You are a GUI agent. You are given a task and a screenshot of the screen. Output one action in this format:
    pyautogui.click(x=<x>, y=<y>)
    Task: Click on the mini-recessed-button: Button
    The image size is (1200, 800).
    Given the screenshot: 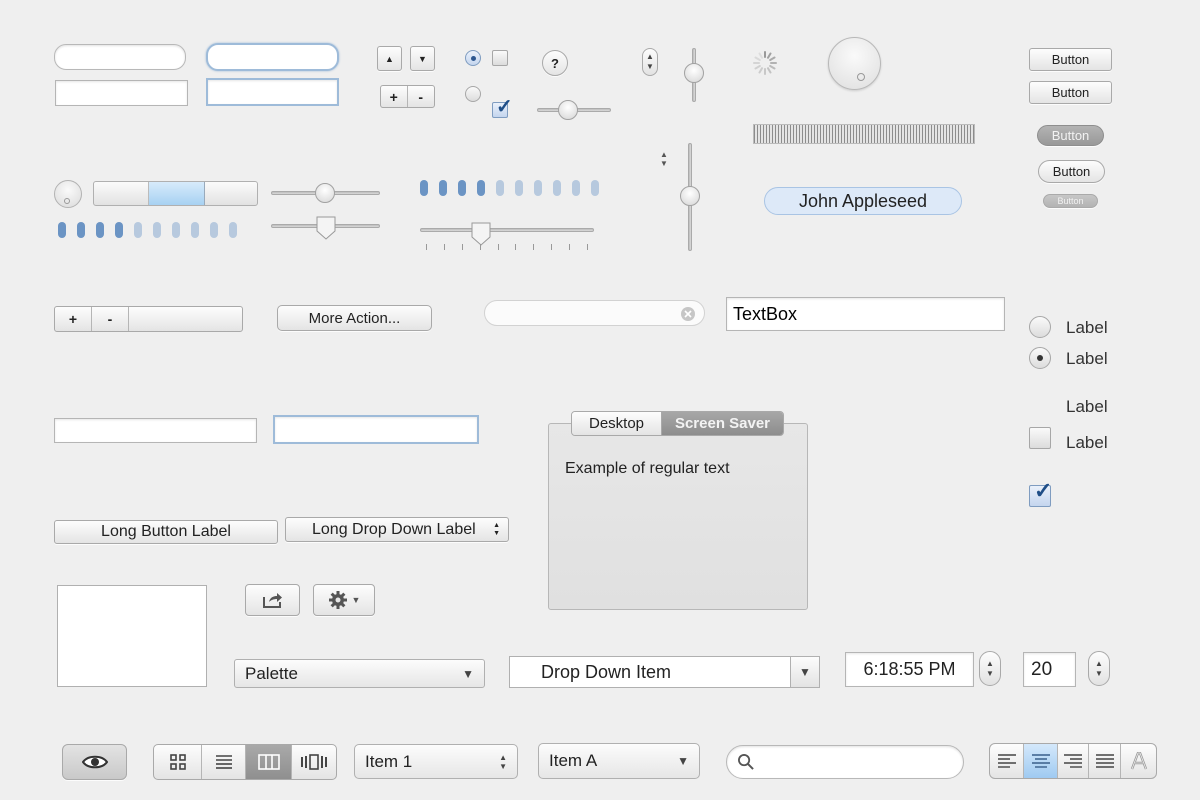 What is the action you would take?
    pyautogui.click(x=1070, y=201)
    